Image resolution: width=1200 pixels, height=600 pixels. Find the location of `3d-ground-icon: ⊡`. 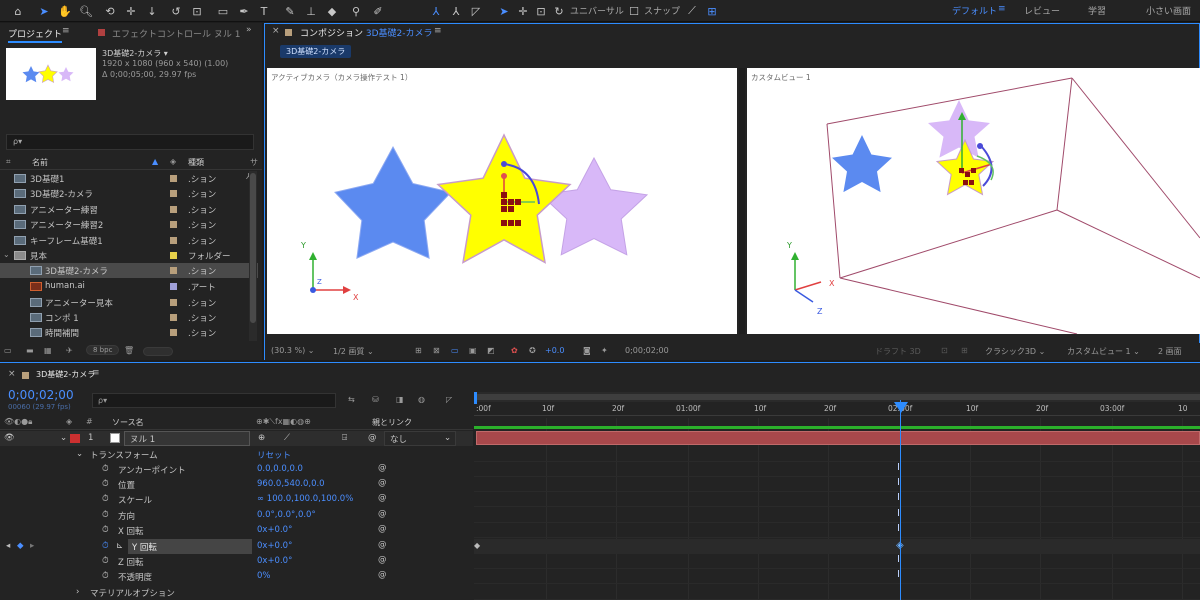

3d-ground-icon: ⊡ is located at coordinates (944, 350).